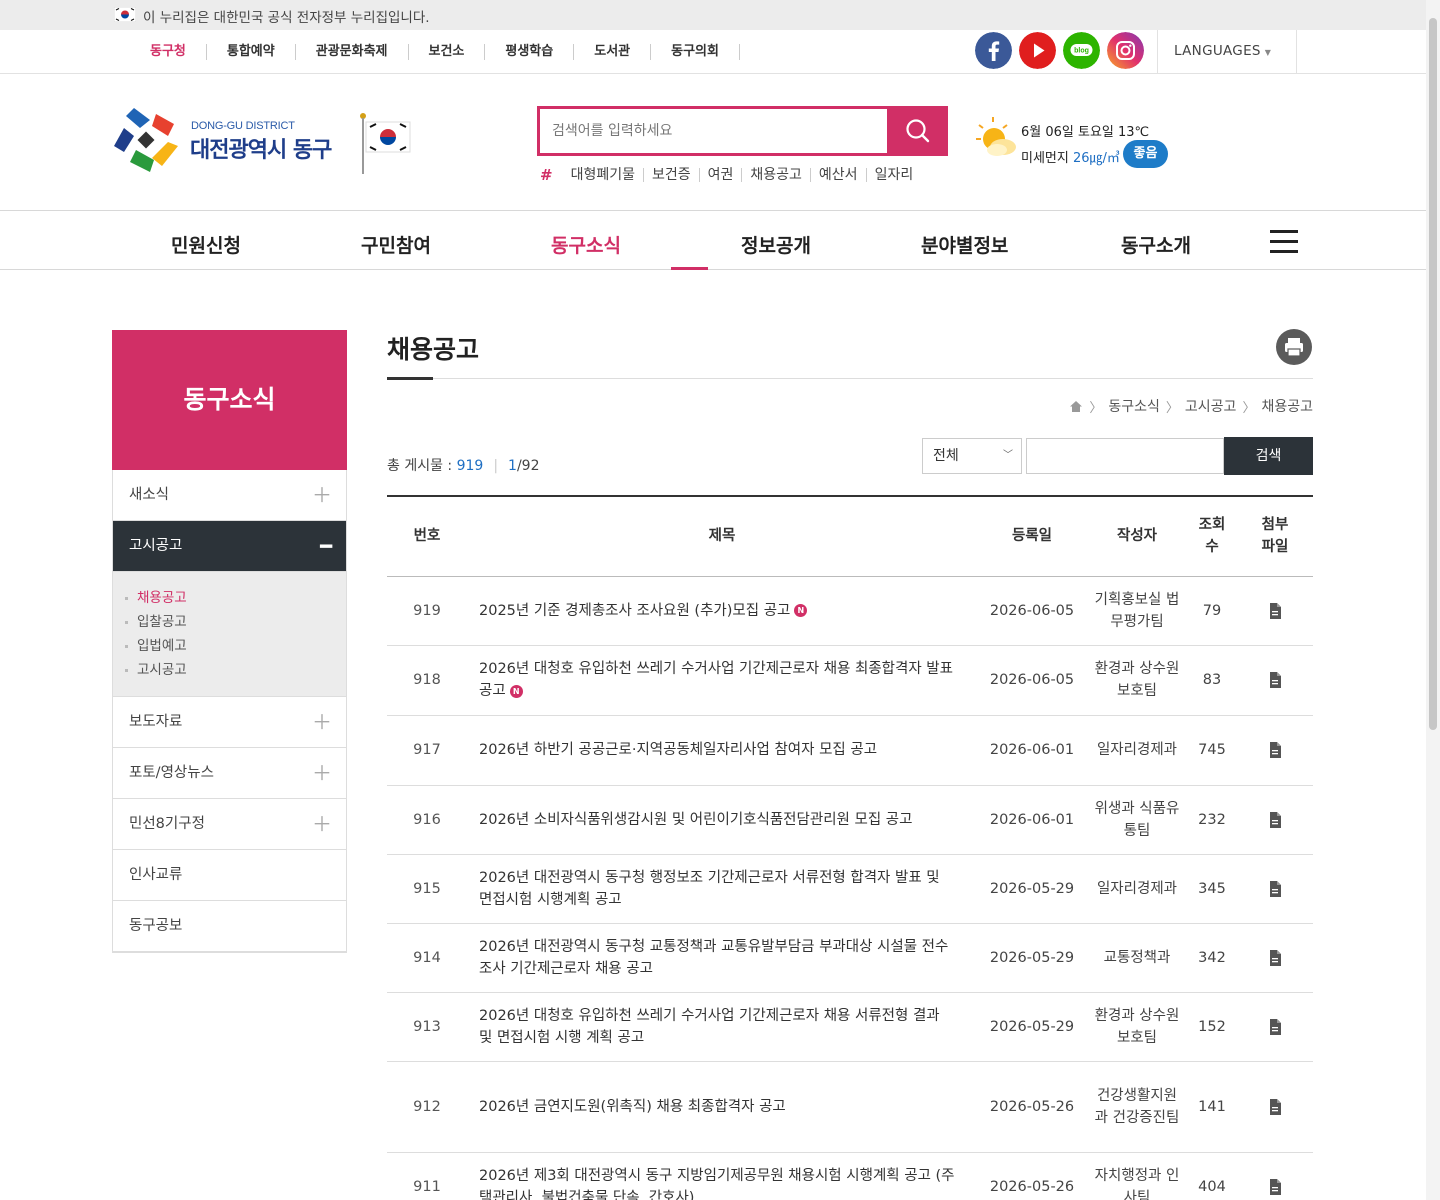  Describe the element at coordinates (229, 546) in the screenshot. I see `lnb-item-notices: 고시공고 ━` at that location.